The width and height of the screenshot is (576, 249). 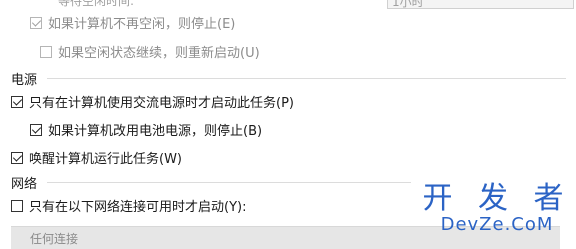 I want to click on stop-on-battery-checkbox, so click(x=36, y=129).